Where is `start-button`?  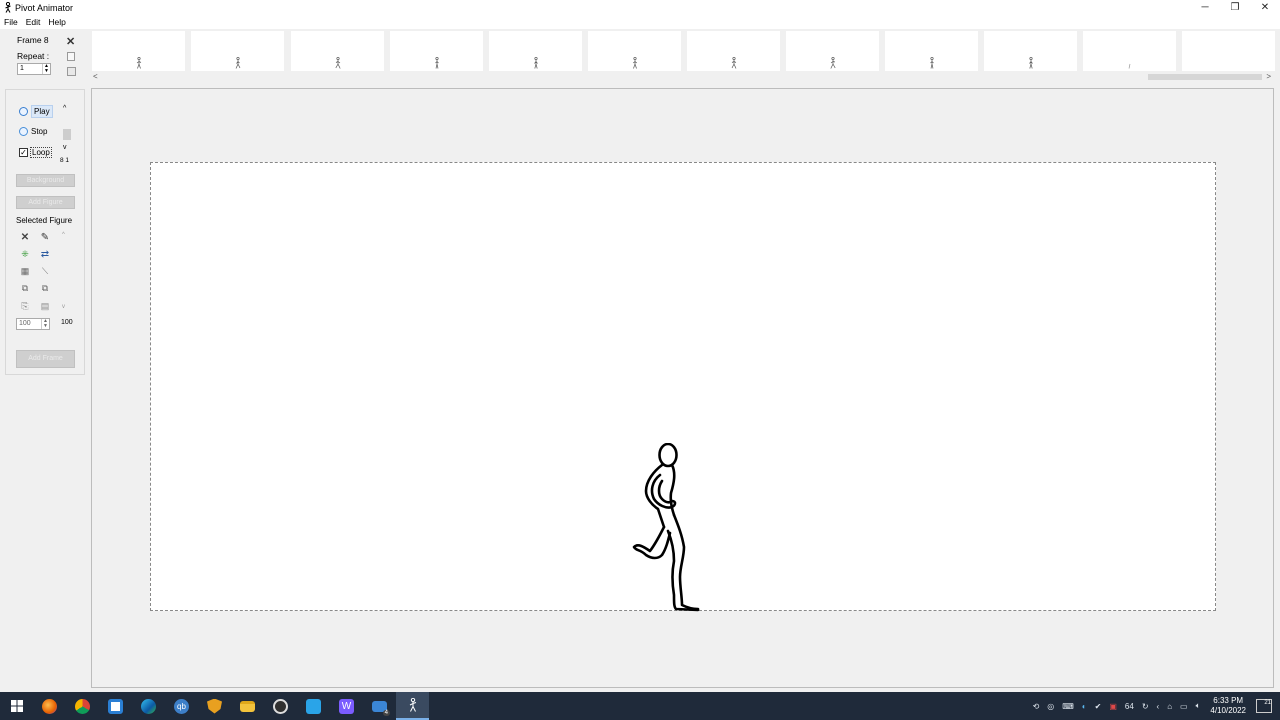
start-button is located at coordinates (16, 706).